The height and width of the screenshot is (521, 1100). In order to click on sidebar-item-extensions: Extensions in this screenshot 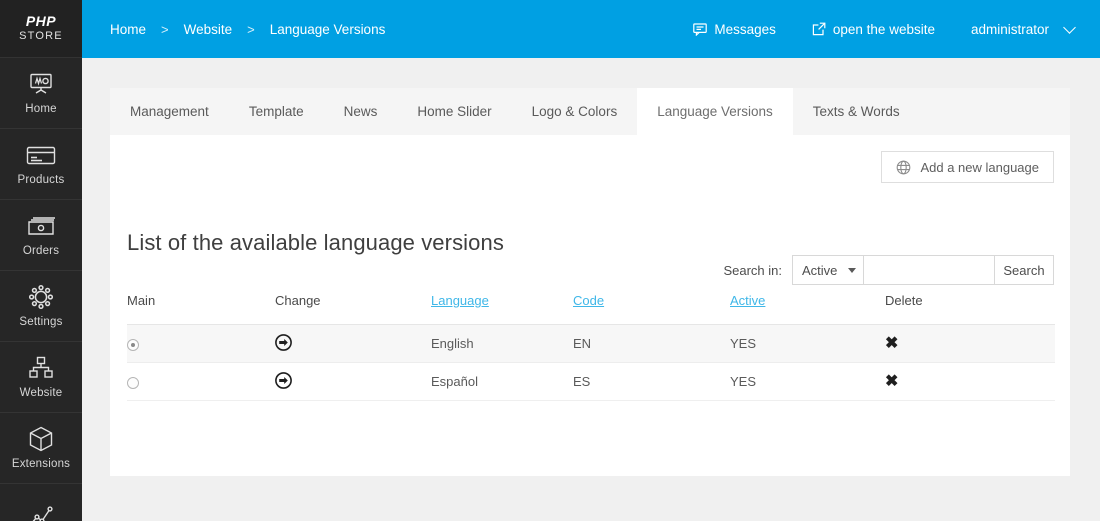, I will do `click(41, 448)`.